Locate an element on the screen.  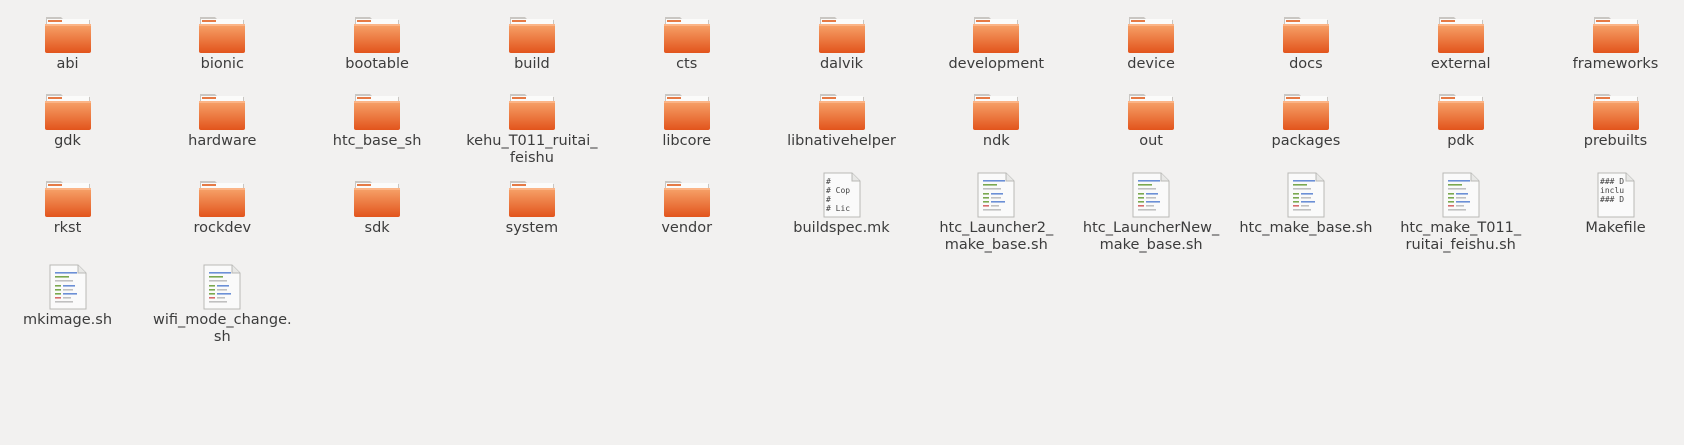
folder-item: prebuilts is located at coordinates (1612, 117).